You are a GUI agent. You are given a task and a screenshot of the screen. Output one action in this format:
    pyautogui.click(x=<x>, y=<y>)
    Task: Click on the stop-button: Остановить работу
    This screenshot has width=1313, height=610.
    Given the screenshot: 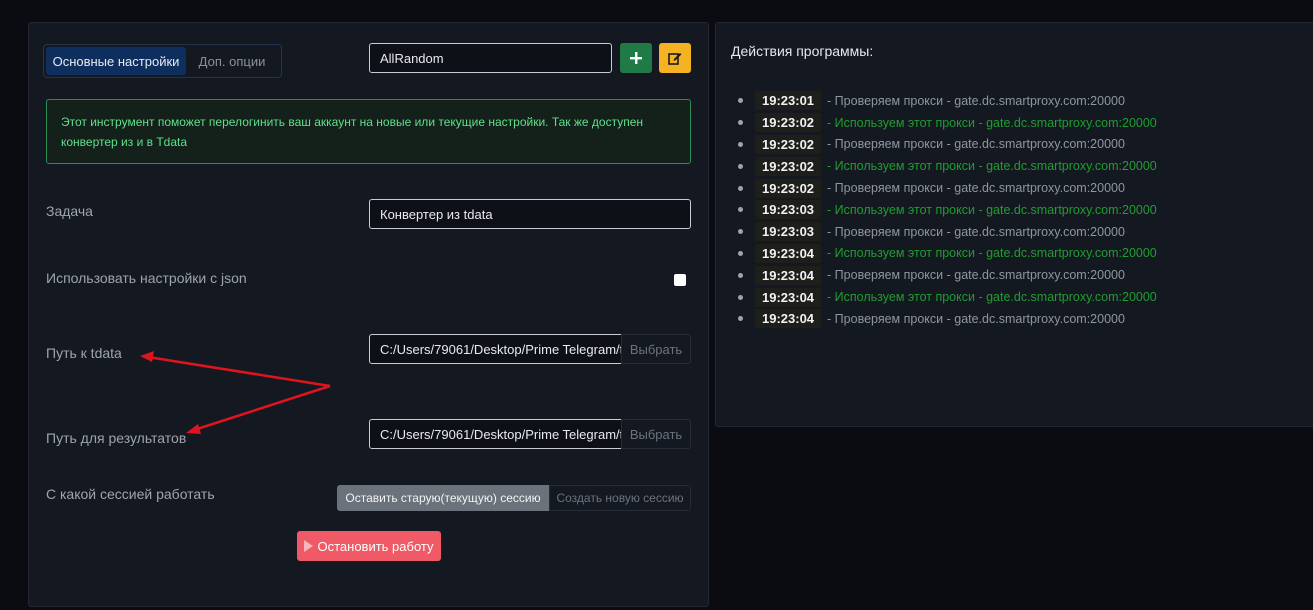 What is the action you would take?
    pyautogui.click(x=369, y=546)
    